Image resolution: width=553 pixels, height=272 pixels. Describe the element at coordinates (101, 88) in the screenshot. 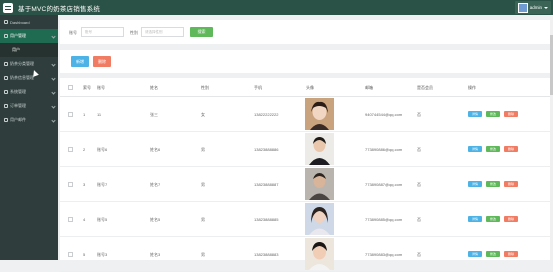

I see `column-header: 账号` at that location.